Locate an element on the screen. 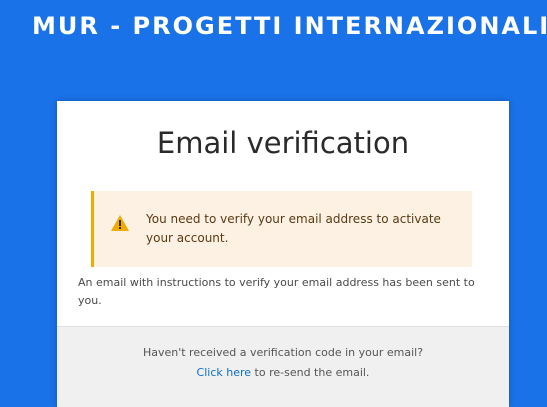  resend-line: Click here to re-send the email. is located at coordinates (283, 373).